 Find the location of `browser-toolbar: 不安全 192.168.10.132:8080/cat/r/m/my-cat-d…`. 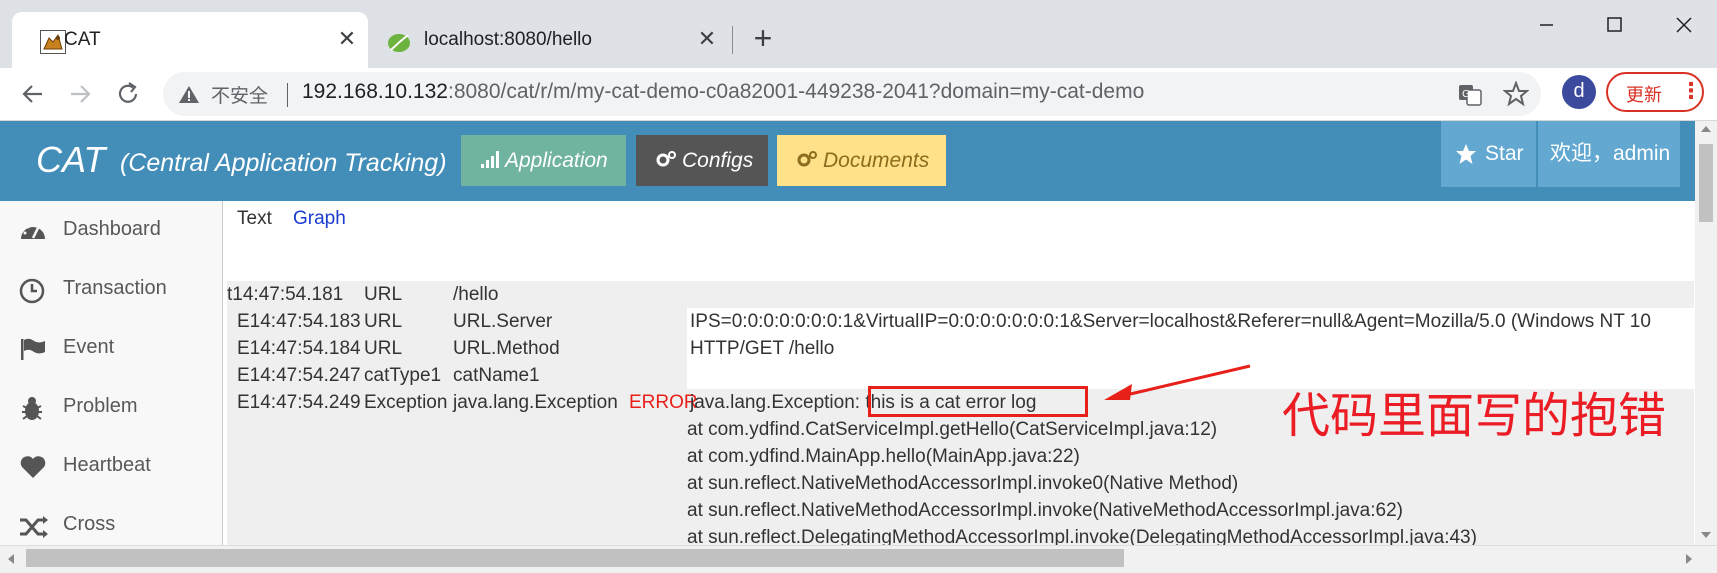

browser-toolbar: 不安全 192.168.10.132:8080/cat/r/m/my-cat-d… is located at coordinates (858, 94).